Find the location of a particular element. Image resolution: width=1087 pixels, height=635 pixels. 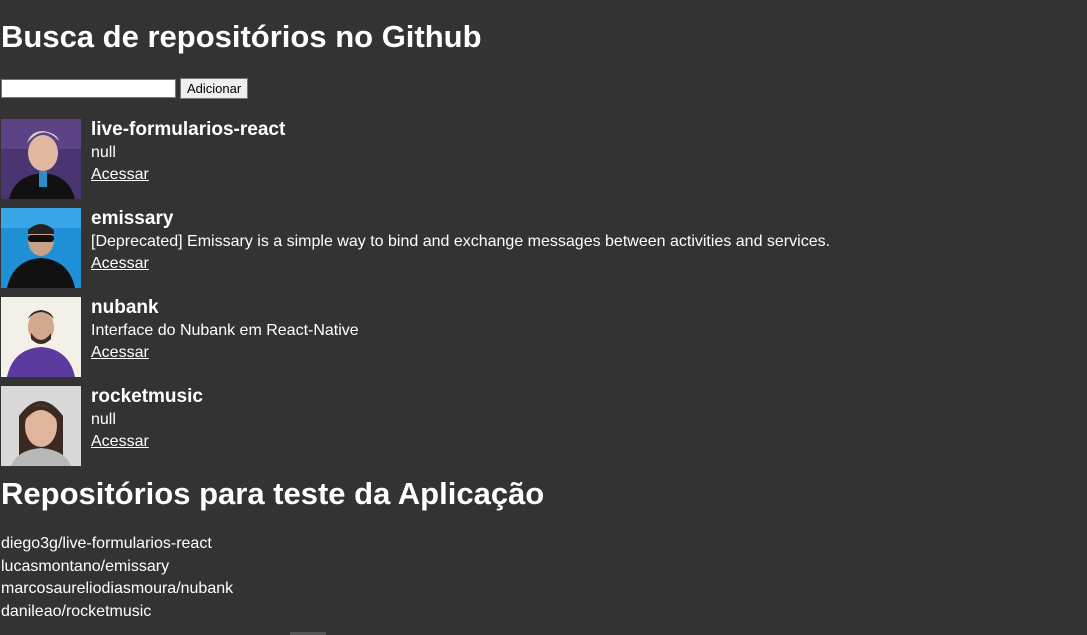

repository-description: Interface do Nubank em React-Native is located at coordinates (225, 330).